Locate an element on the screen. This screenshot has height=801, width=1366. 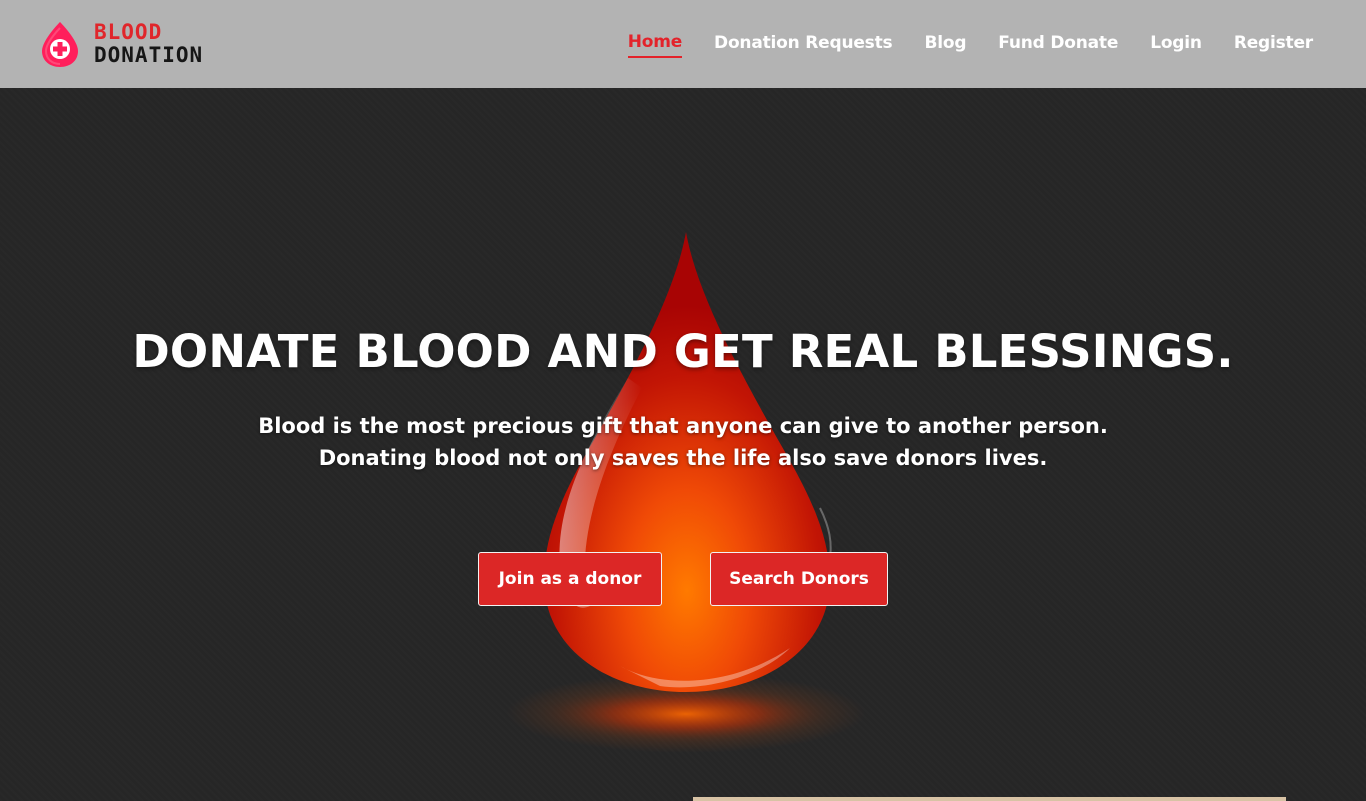
nav-item-login: Login is located at coordinates (1176, 45).